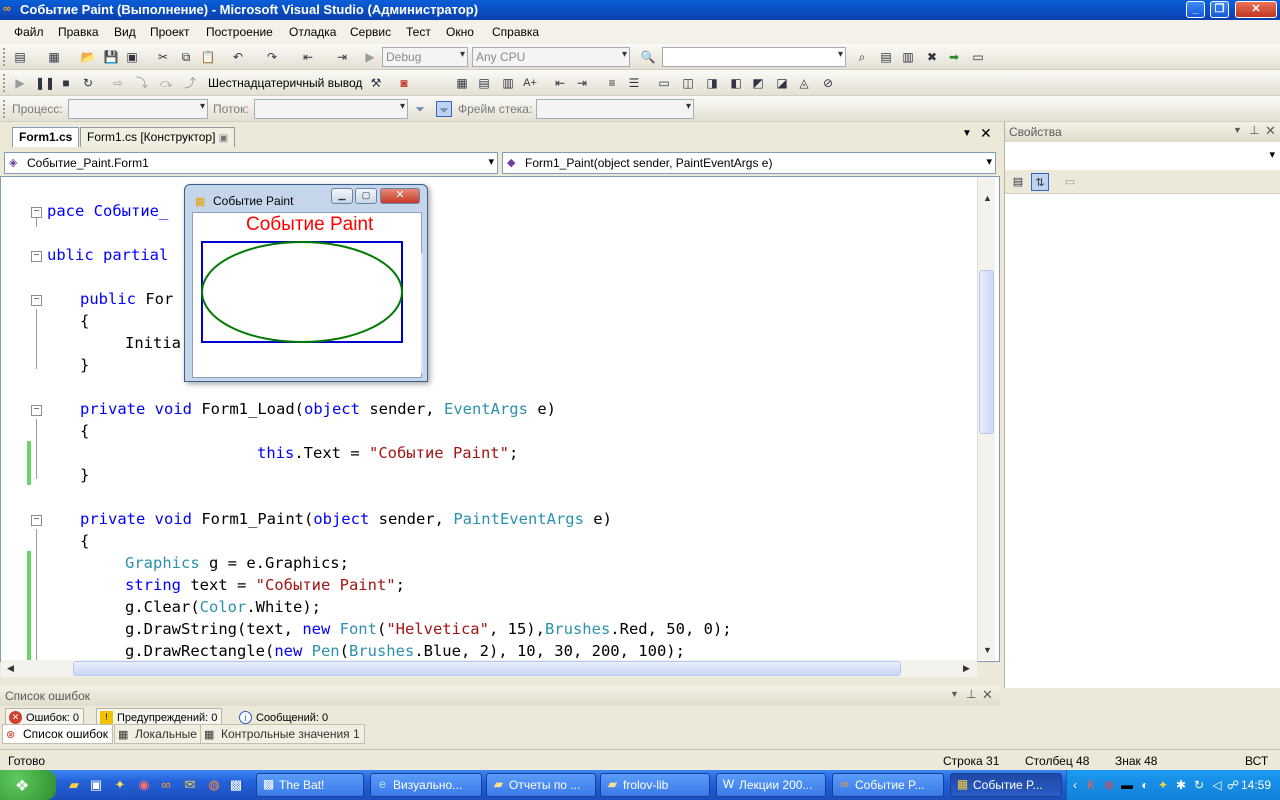 The image size is (1280, 800). Describe the element at coordinates (712, 83) in the screenshot. I see `next-bookmark-icon: ◨` at that location.